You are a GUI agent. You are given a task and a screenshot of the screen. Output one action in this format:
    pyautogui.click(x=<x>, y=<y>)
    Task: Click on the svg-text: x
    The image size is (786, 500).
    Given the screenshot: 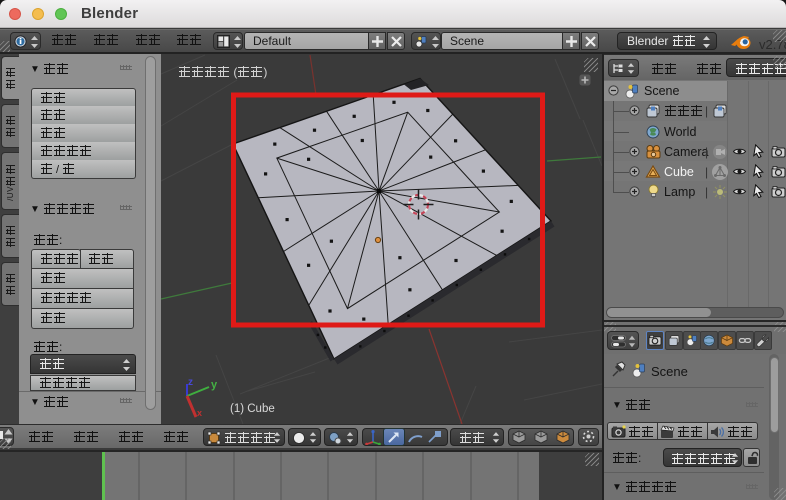 What is the action you would take?
    pyautogui.click(x=199, y=413)
    